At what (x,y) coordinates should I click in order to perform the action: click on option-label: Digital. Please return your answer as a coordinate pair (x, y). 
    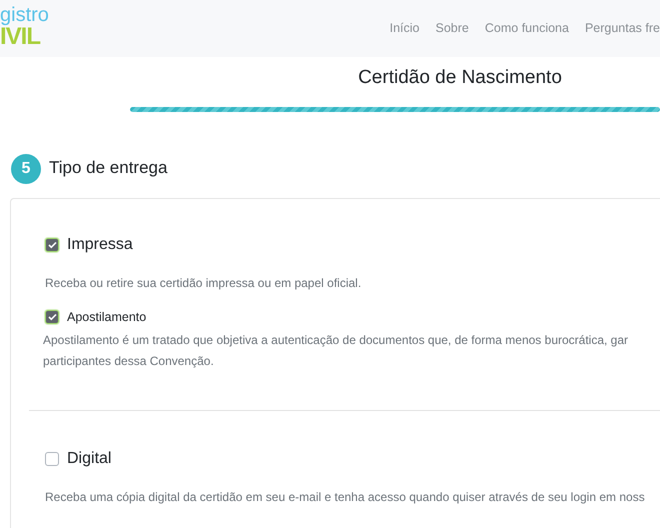
    Looking at the image, I should click on (89, 459).